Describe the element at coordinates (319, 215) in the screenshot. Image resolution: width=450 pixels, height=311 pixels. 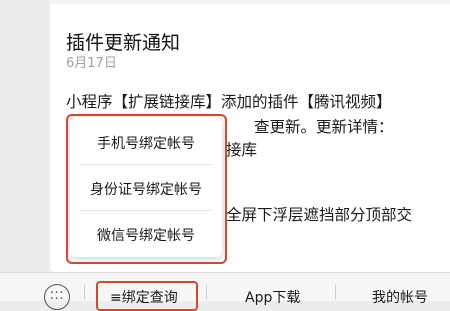
I see `message-line-5: 全屏下浮层遮挡部分顶部交` at that location.